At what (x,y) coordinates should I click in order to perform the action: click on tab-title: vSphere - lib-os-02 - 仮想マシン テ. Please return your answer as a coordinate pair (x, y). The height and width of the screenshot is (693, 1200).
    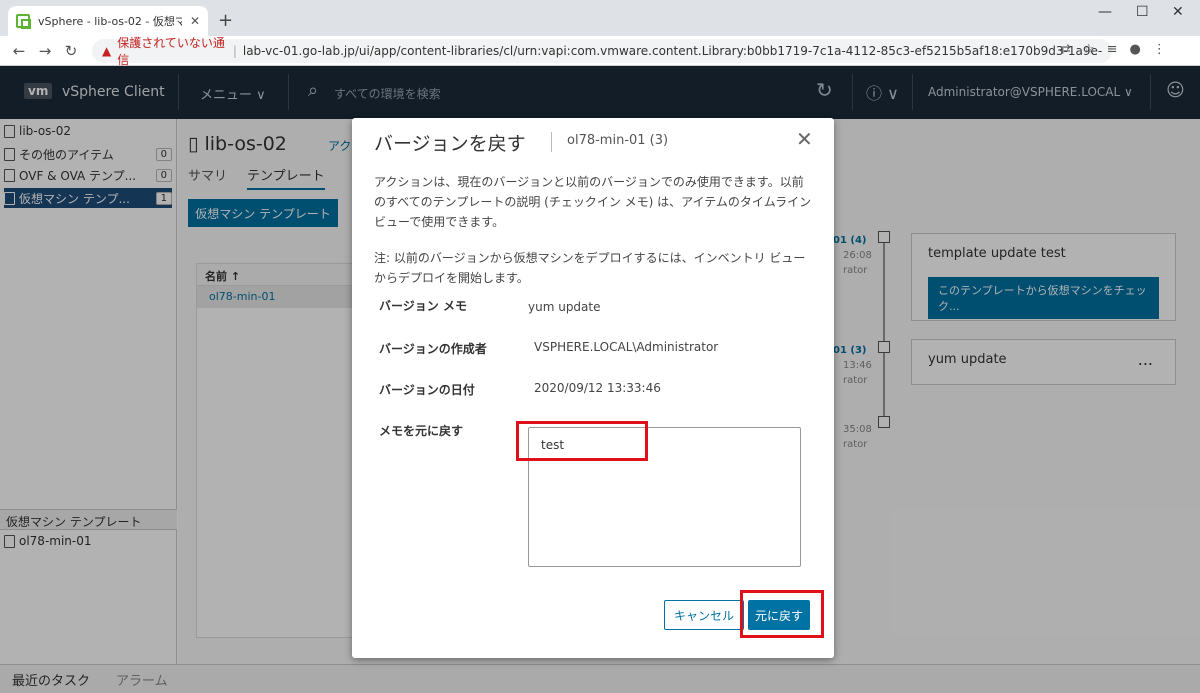
    Looking at the image, I should click on (110, 21).